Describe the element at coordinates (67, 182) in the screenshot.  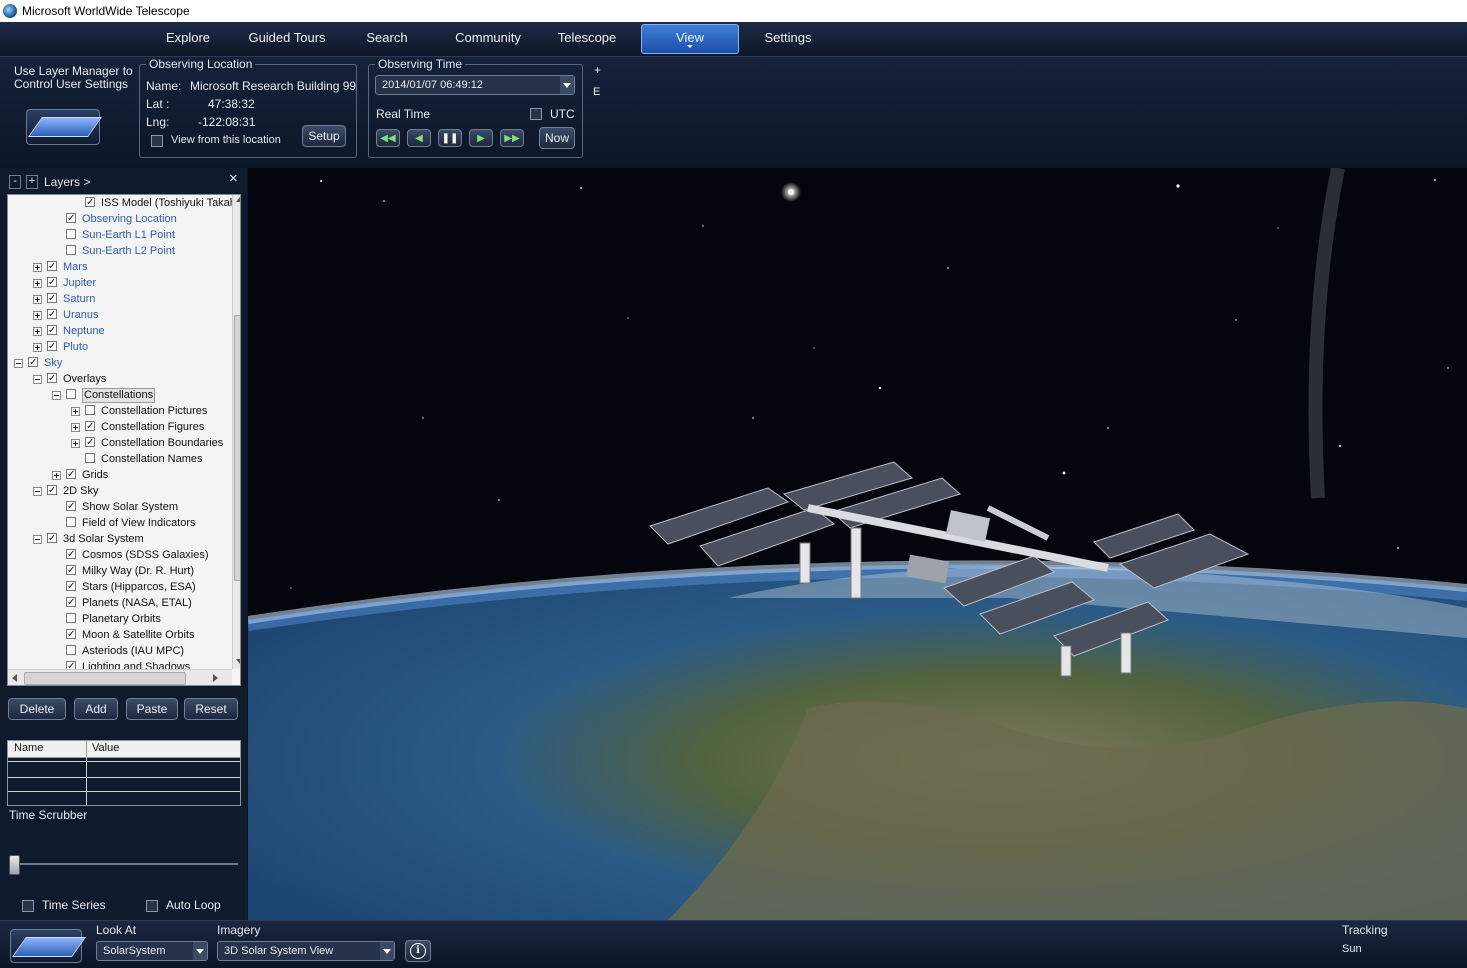
I see `layers-header: Layers >` at that location.